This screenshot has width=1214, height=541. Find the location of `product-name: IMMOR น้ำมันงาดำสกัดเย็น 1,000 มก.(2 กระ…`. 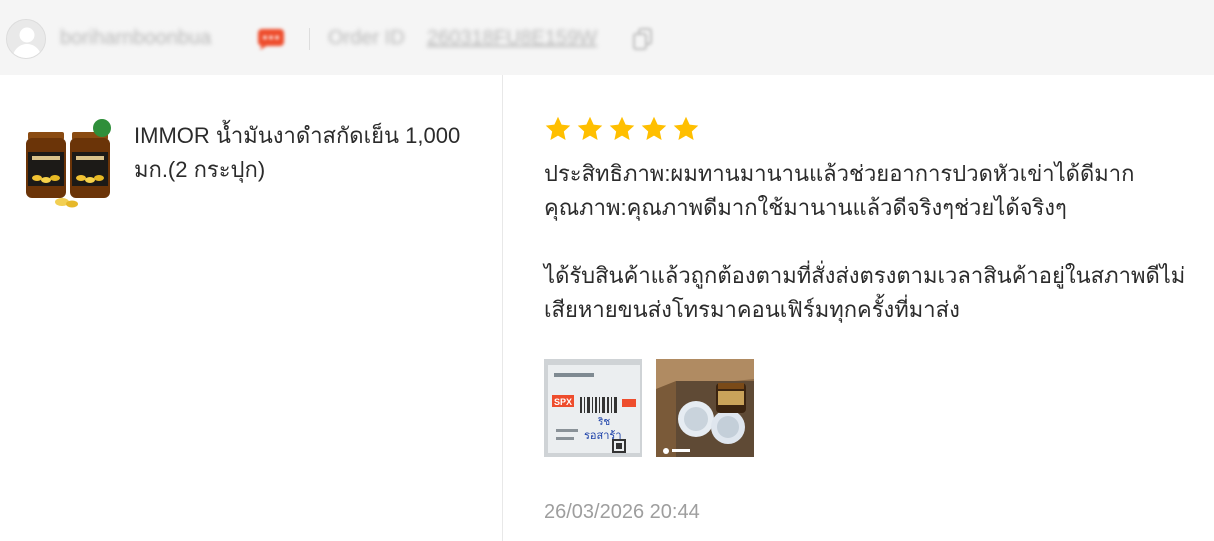

product-name: IMMOR น้ำมันงาดำสกัดเย็น 1,000 มก.(2 กระ… is located at coordinates (299, 153).